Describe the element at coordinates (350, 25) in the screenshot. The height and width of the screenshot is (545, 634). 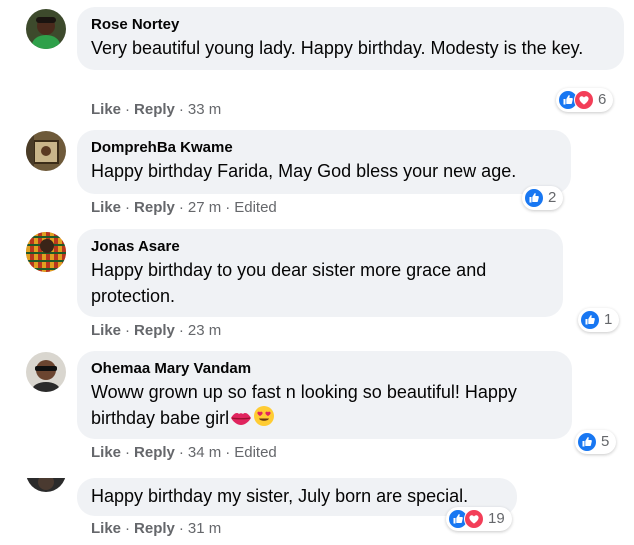
I see `comment-author: Rose Nortey` at that location.